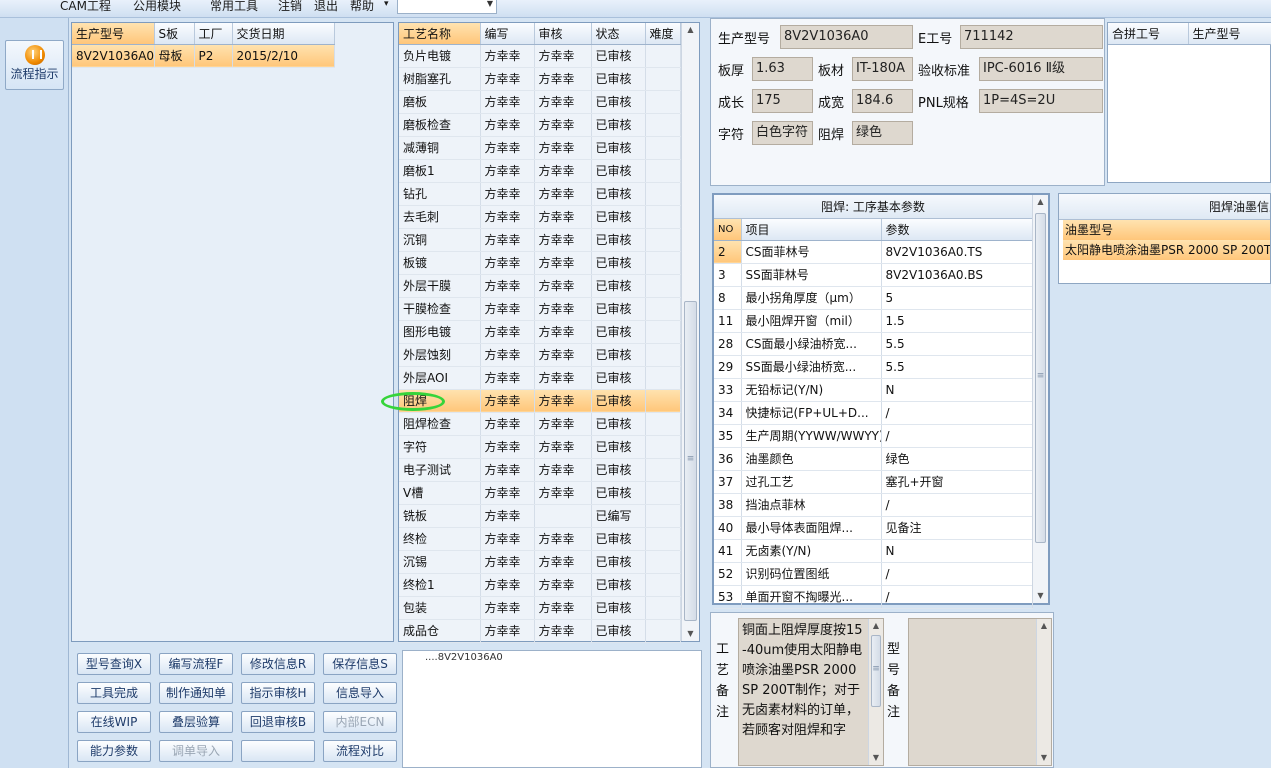 This screenshot has height=768, width=1271. What do you see at coordinates (540, 378) in the screenshot?
I see `table-row: 外层AOI 方幸幸 方幸幸 已审核` at bounding box center [540, 378].